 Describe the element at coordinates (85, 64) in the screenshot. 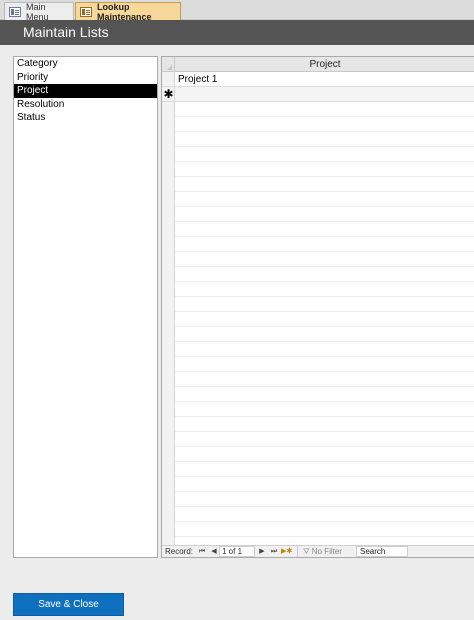

I see `list-item-category: Category` at that location.